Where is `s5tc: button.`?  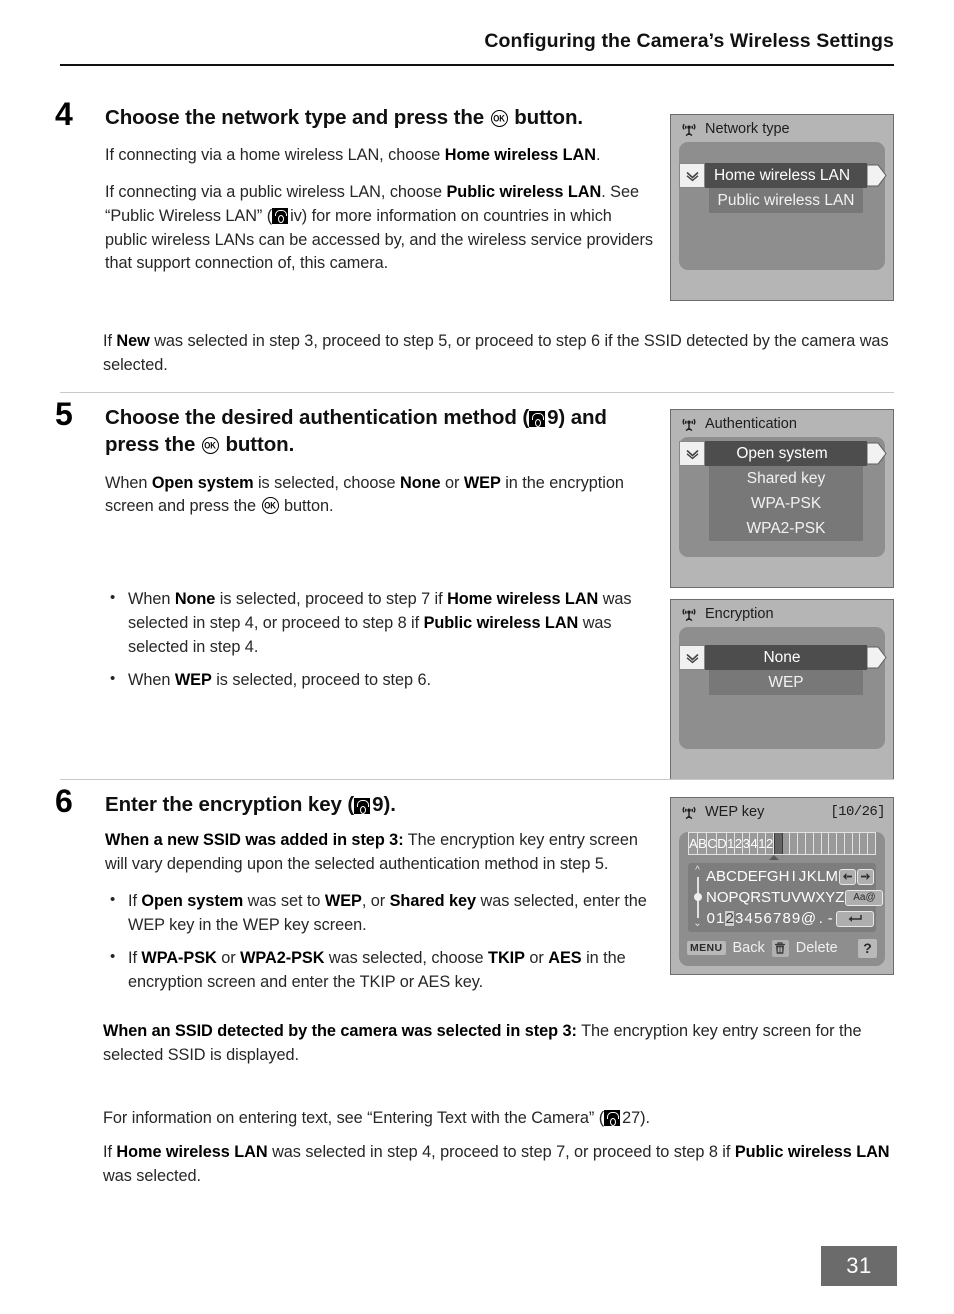
s5tc: button. is located at coordinates (257, 445).